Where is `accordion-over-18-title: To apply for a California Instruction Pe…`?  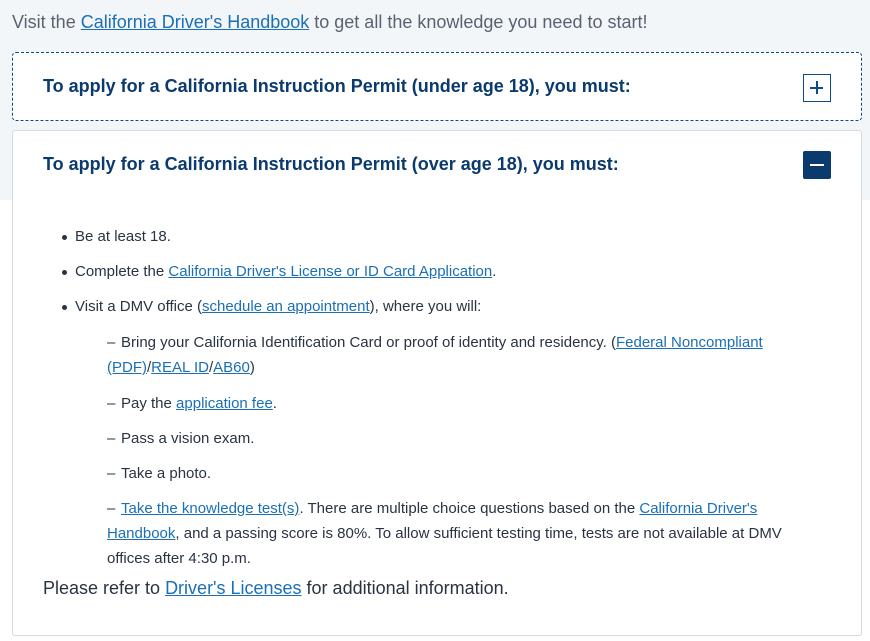 accordion-over-18-title: To apply for a California Instruction Pe… is located at coordinates (331, 164).